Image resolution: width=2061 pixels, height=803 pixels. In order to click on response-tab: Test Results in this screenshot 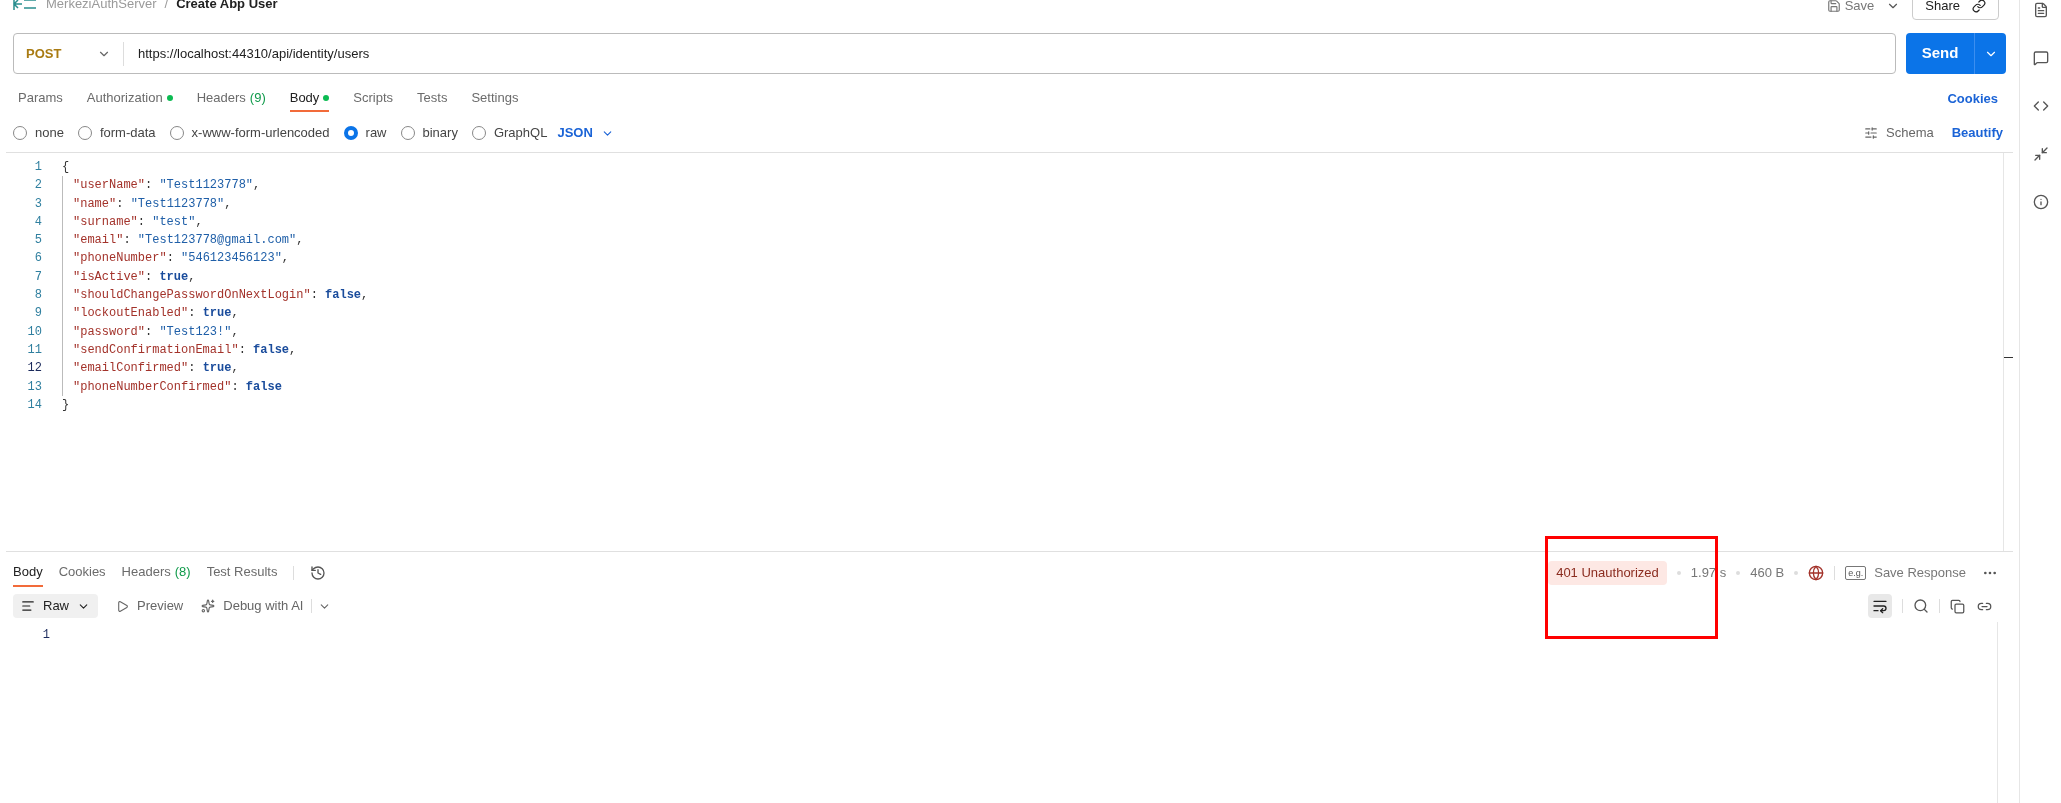, I will do `click(242, 573)`.